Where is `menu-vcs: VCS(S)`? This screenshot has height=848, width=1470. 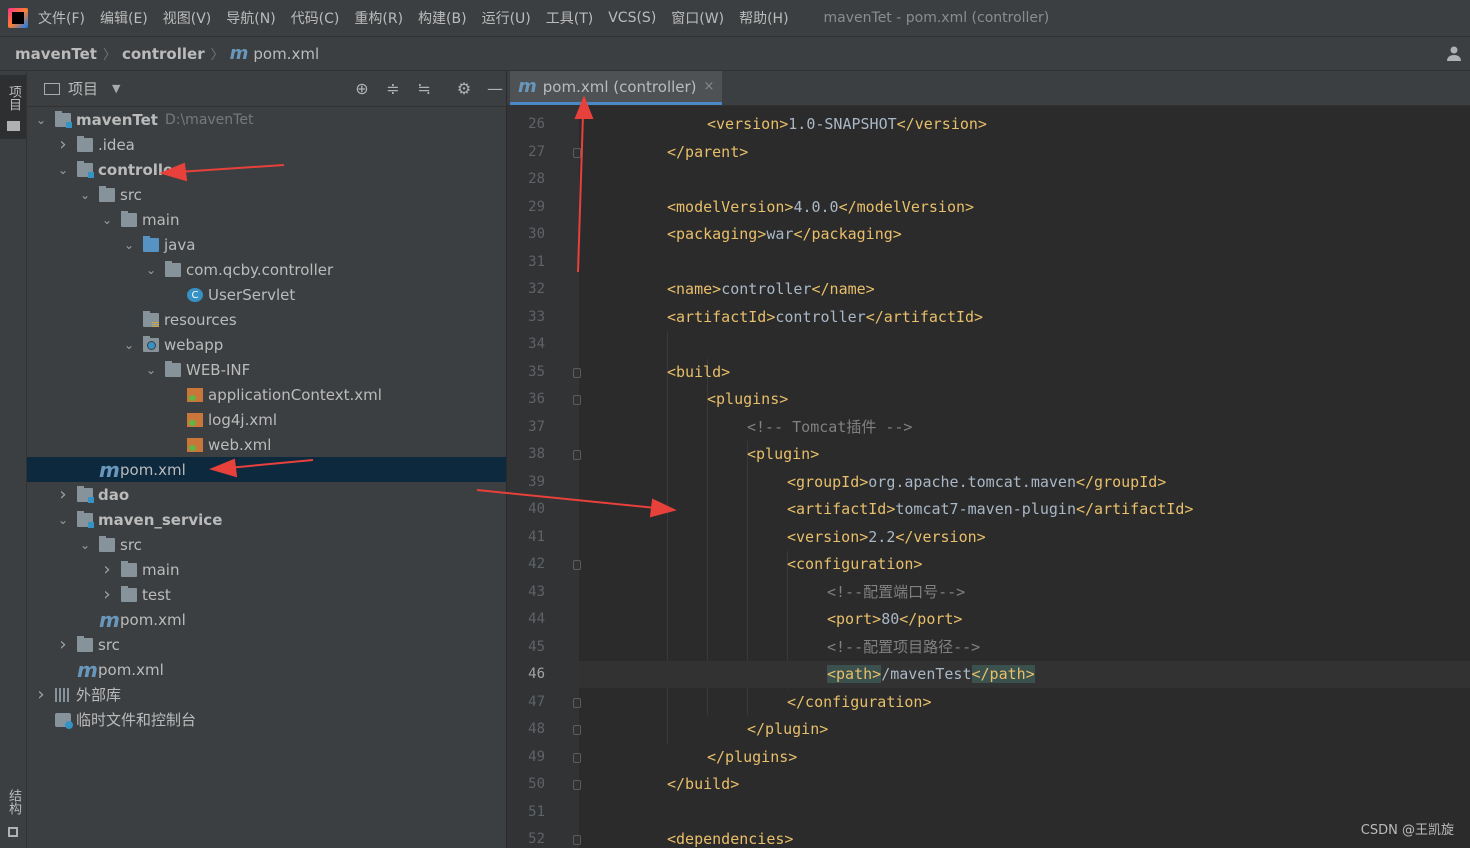 menu-vcs: VCS(S) is located at coordinates (632, 18).